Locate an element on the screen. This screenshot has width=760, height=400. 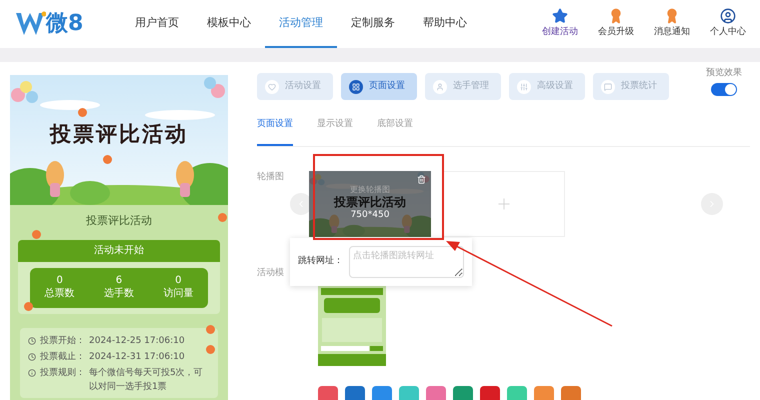
stat-label: 总票数 is located at coordinates (59, 294).